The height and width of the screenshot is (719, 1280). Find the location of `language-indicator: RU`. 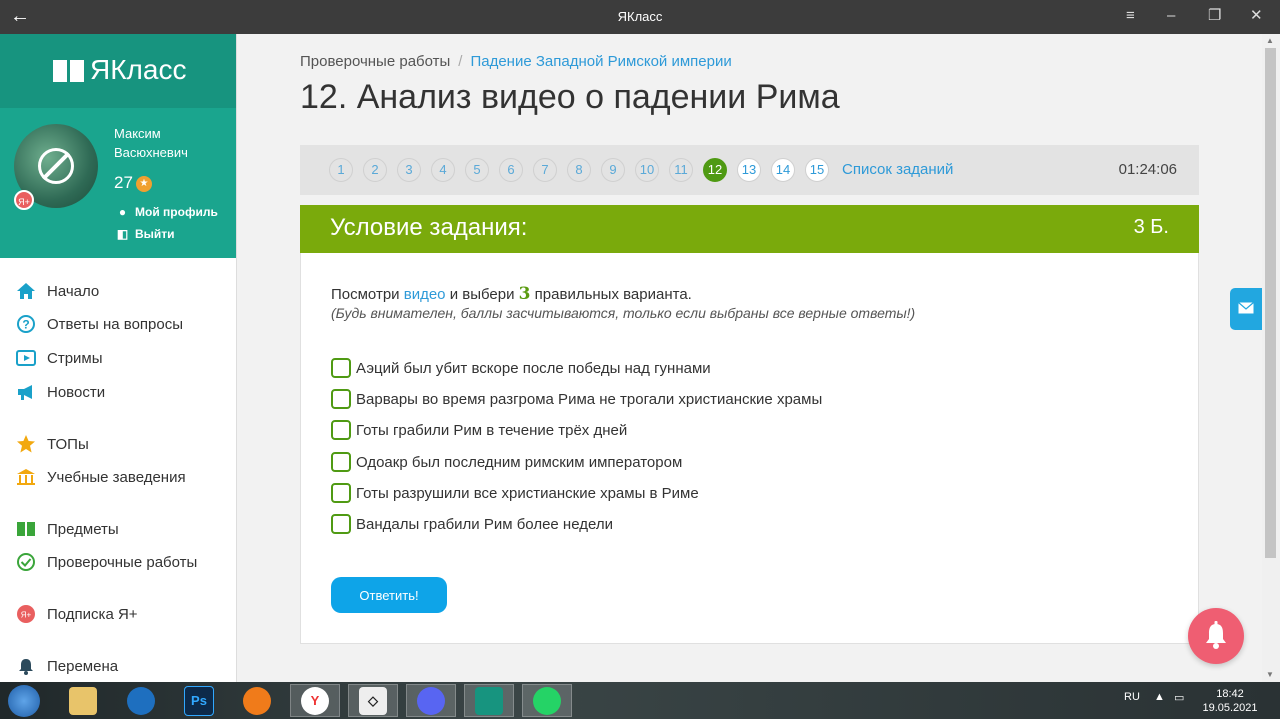

language-indicator: RU is located at coordinates (1132, 697).